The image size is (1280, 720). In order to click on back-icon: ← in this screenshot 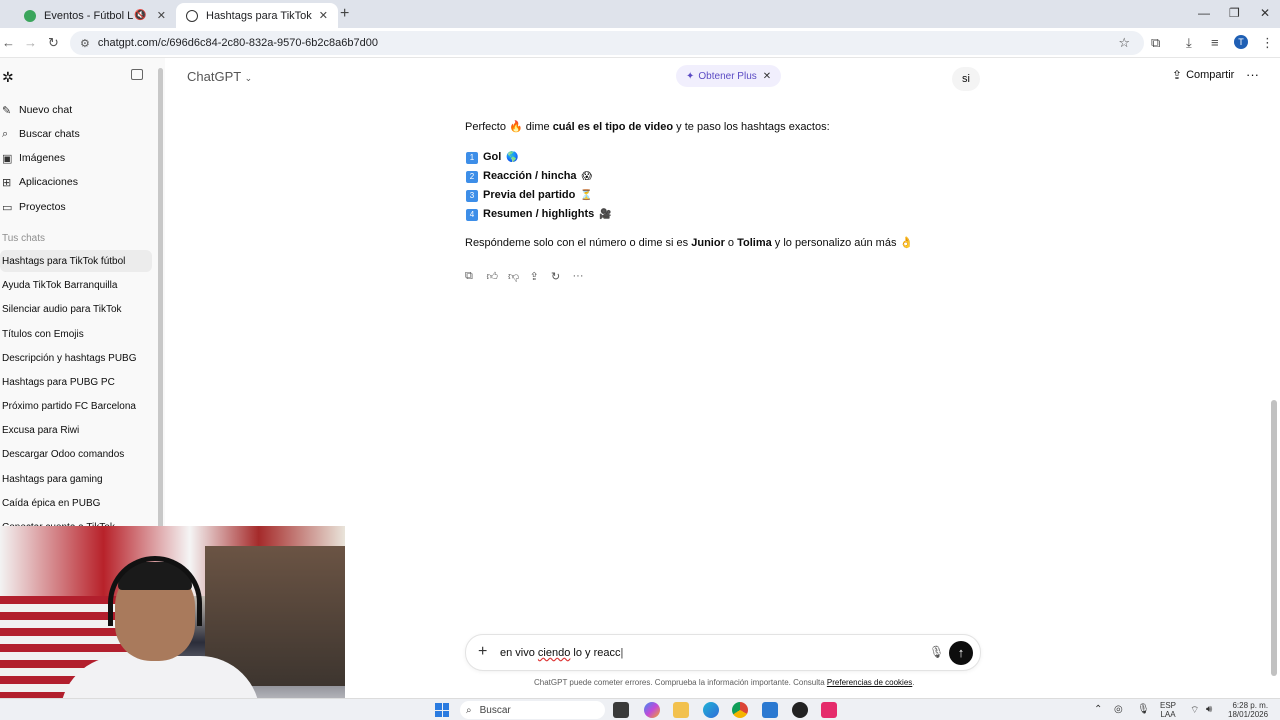, I will do `click(8, 42)`.